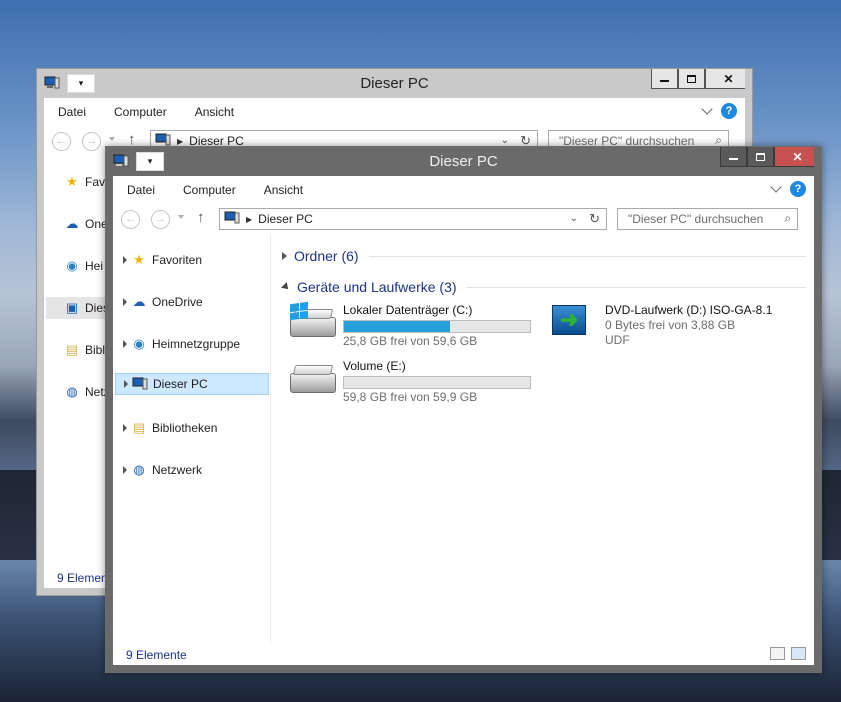 The height and width of the screenshot is (702, 841). What do you see at coordinates (139, 469) in the screenshot?
I see `network-icon: ◍` at bounding box center [139, 469].